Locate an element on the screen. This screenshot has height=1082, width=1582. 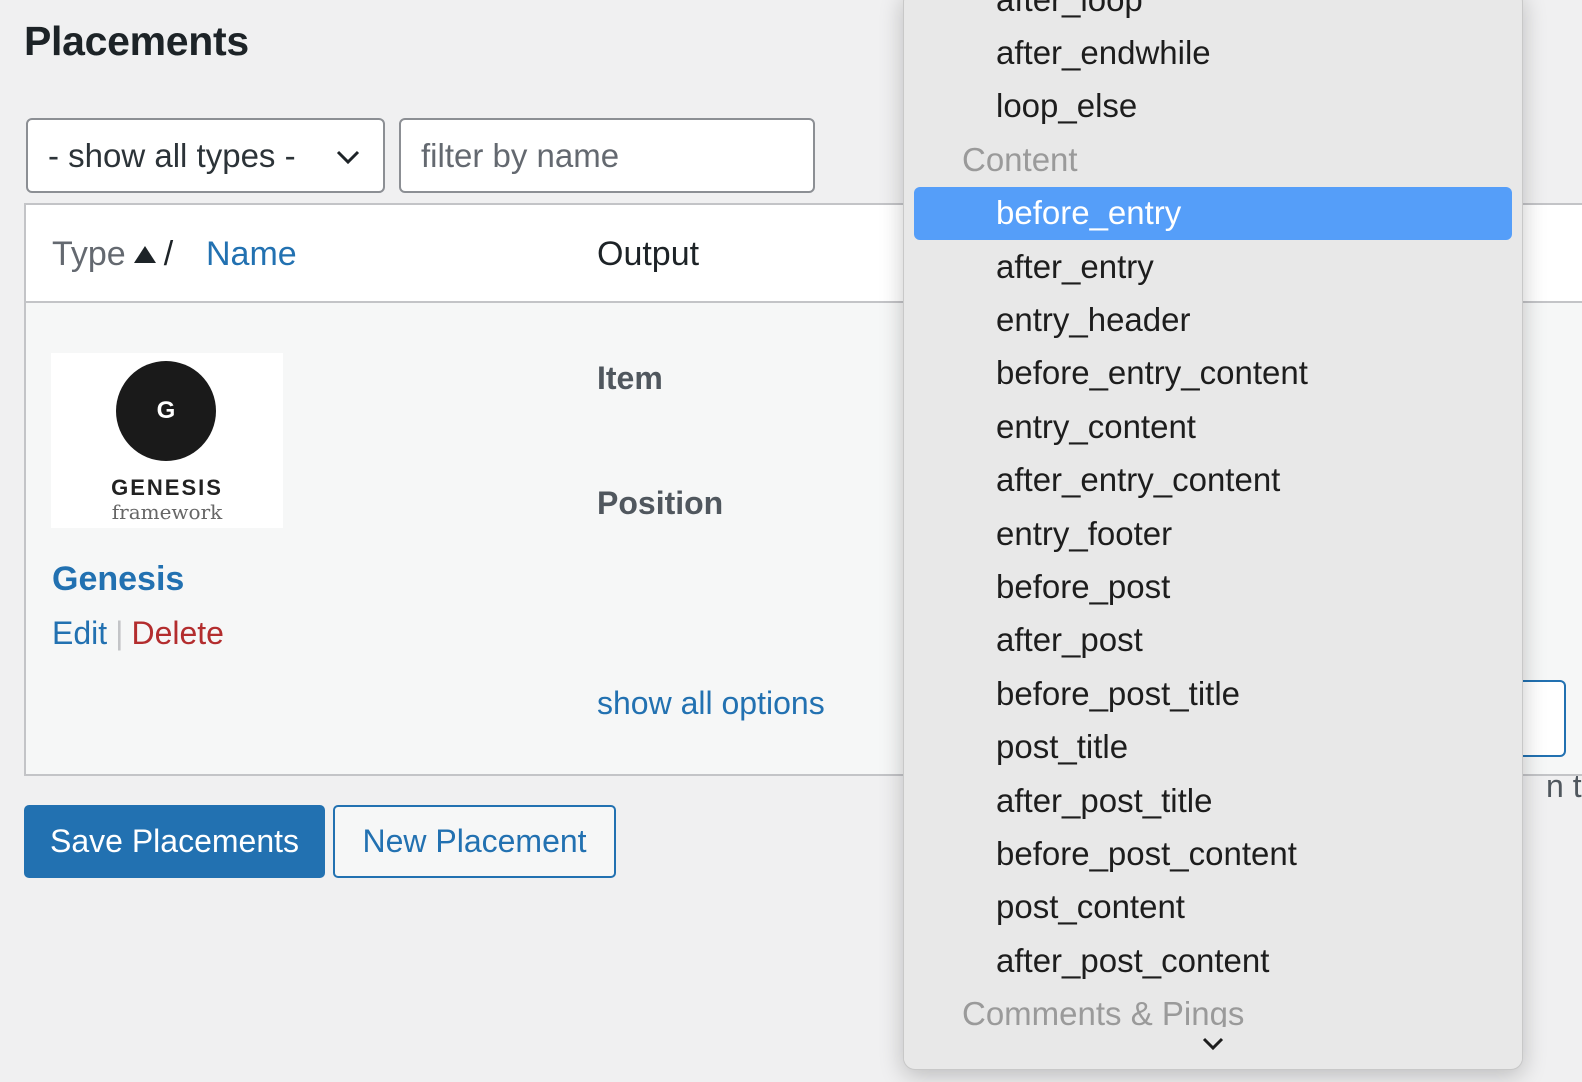
dropdown-option: entry_footer is located at coordinates (1213, 533).